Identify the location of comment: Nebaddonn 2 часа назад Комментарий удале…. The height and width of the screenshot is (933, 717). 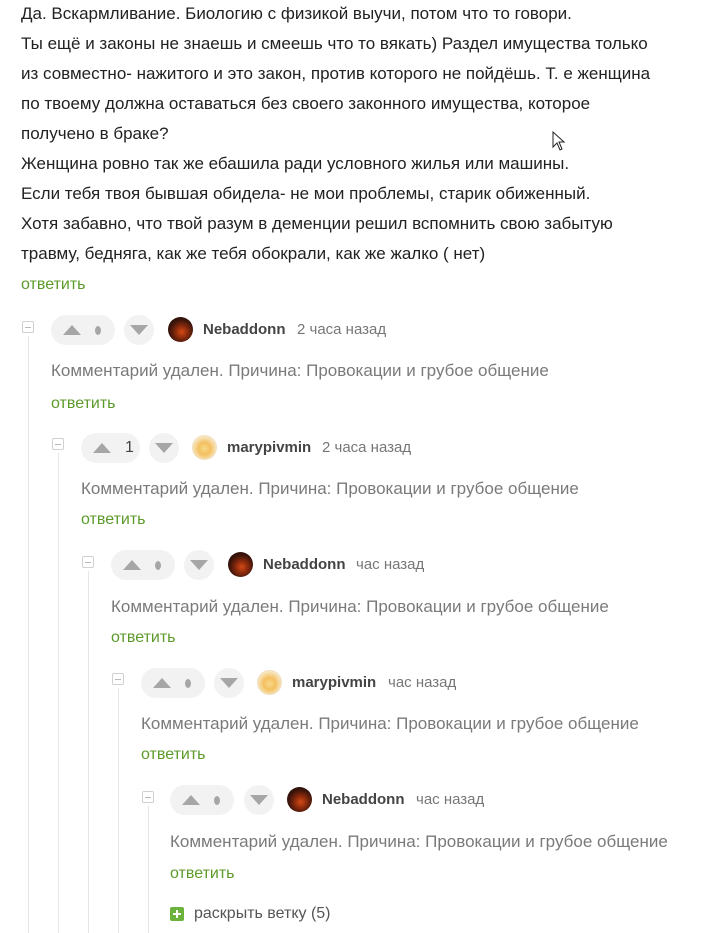
(381, 367).